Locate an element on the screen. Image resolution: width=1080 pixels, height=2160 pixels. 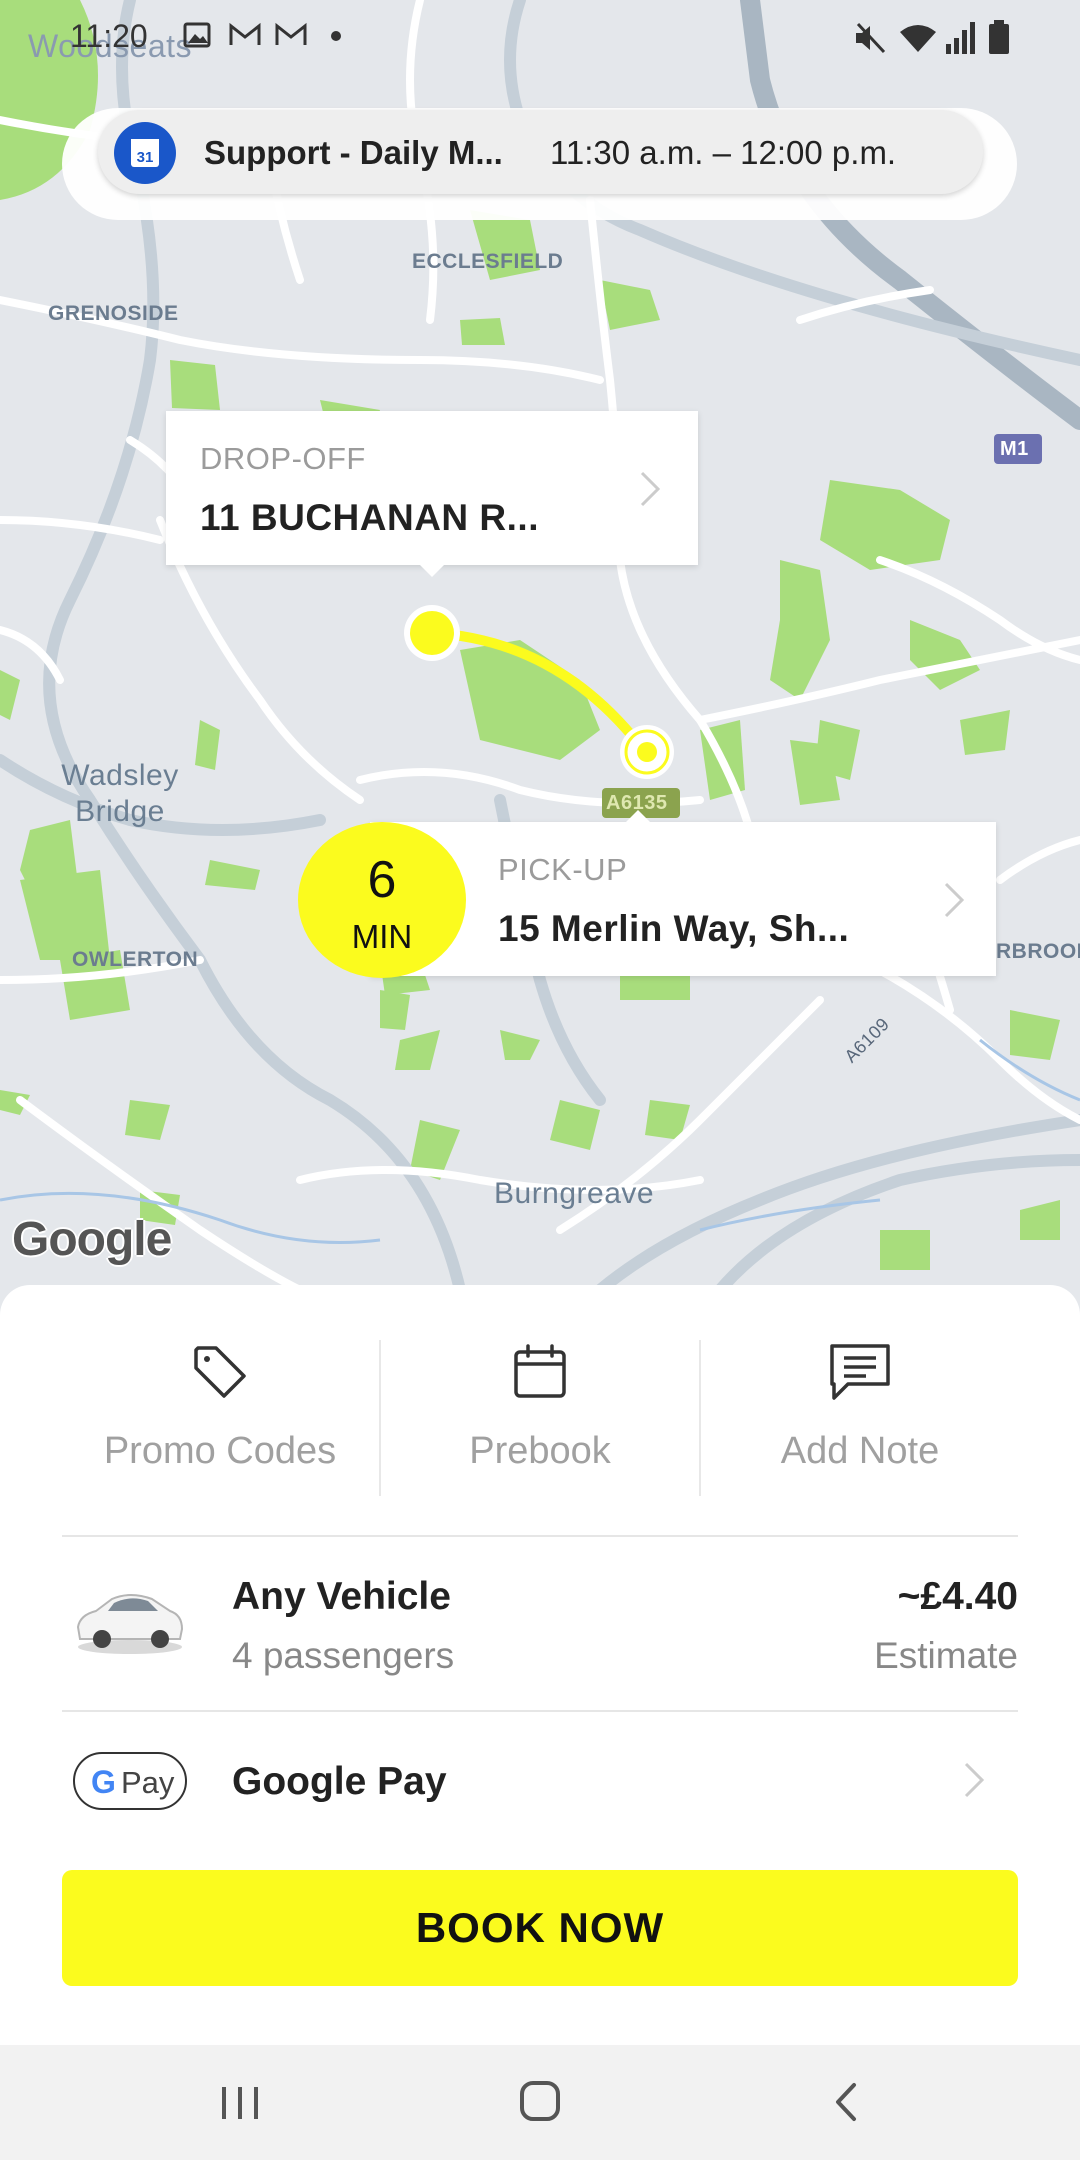
fare-estimate-label: Estimate is located at coordinates (946, 1655).